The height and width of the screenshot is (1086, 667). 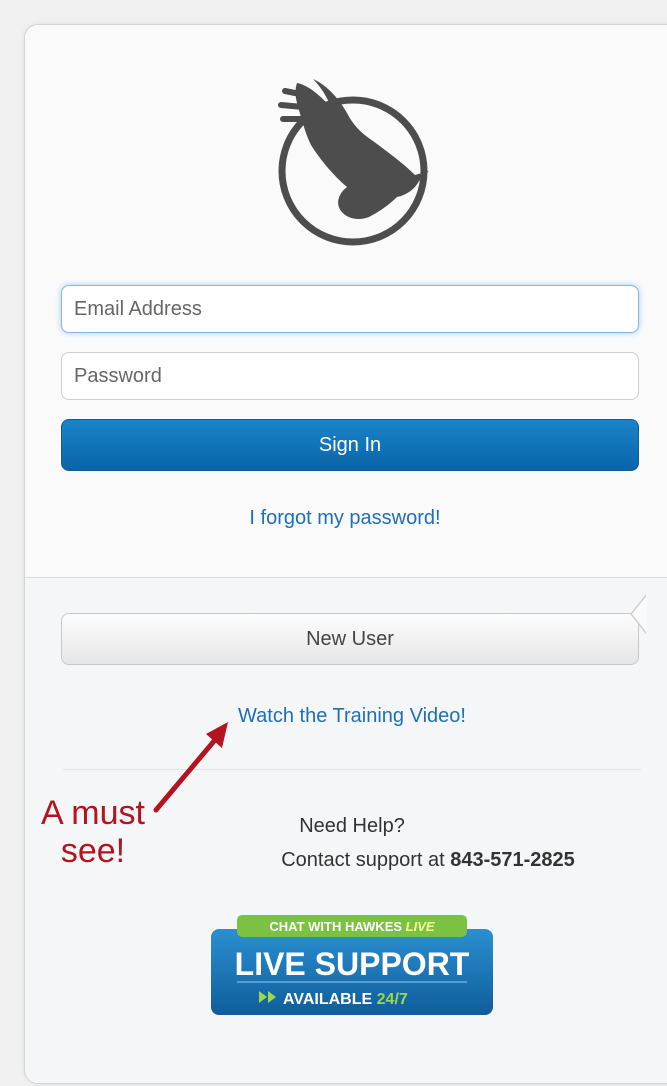 I want to click on new-user-button: New User, so click(x=350, y=639).